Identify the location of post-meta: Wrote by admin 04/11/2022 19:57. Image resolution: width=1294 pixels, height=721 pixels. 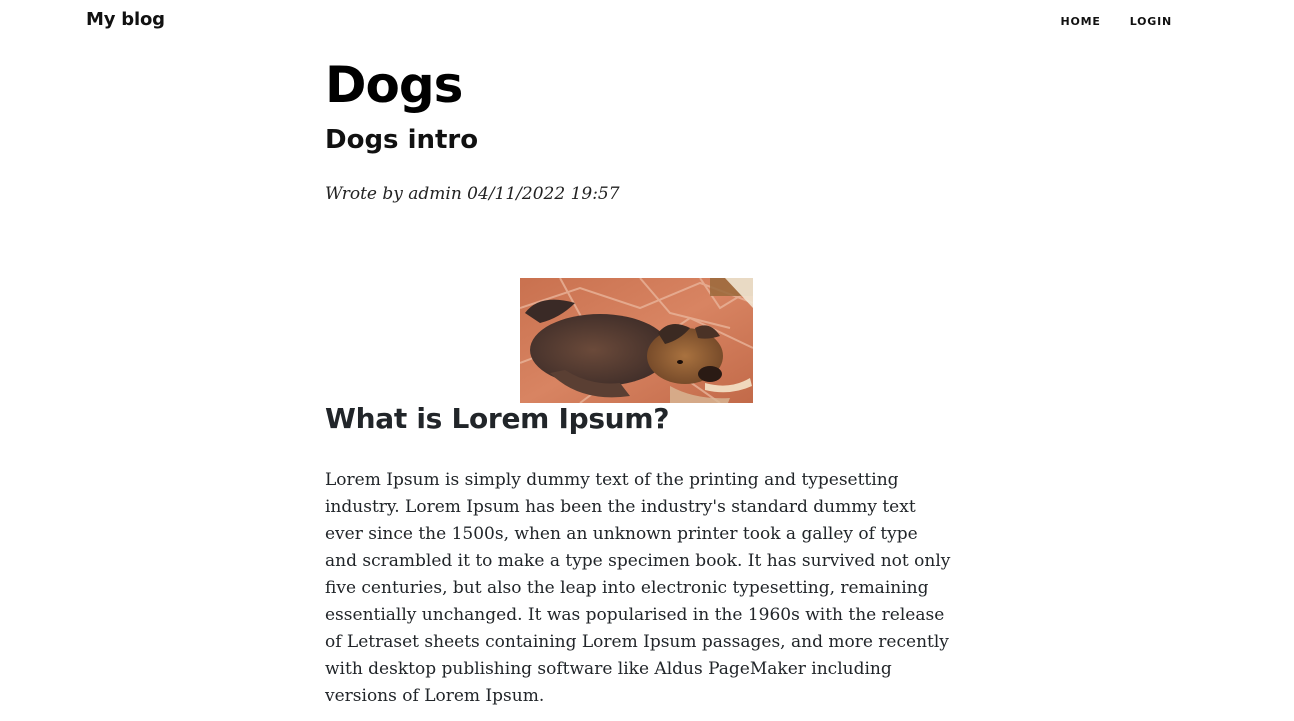
(472, 194).